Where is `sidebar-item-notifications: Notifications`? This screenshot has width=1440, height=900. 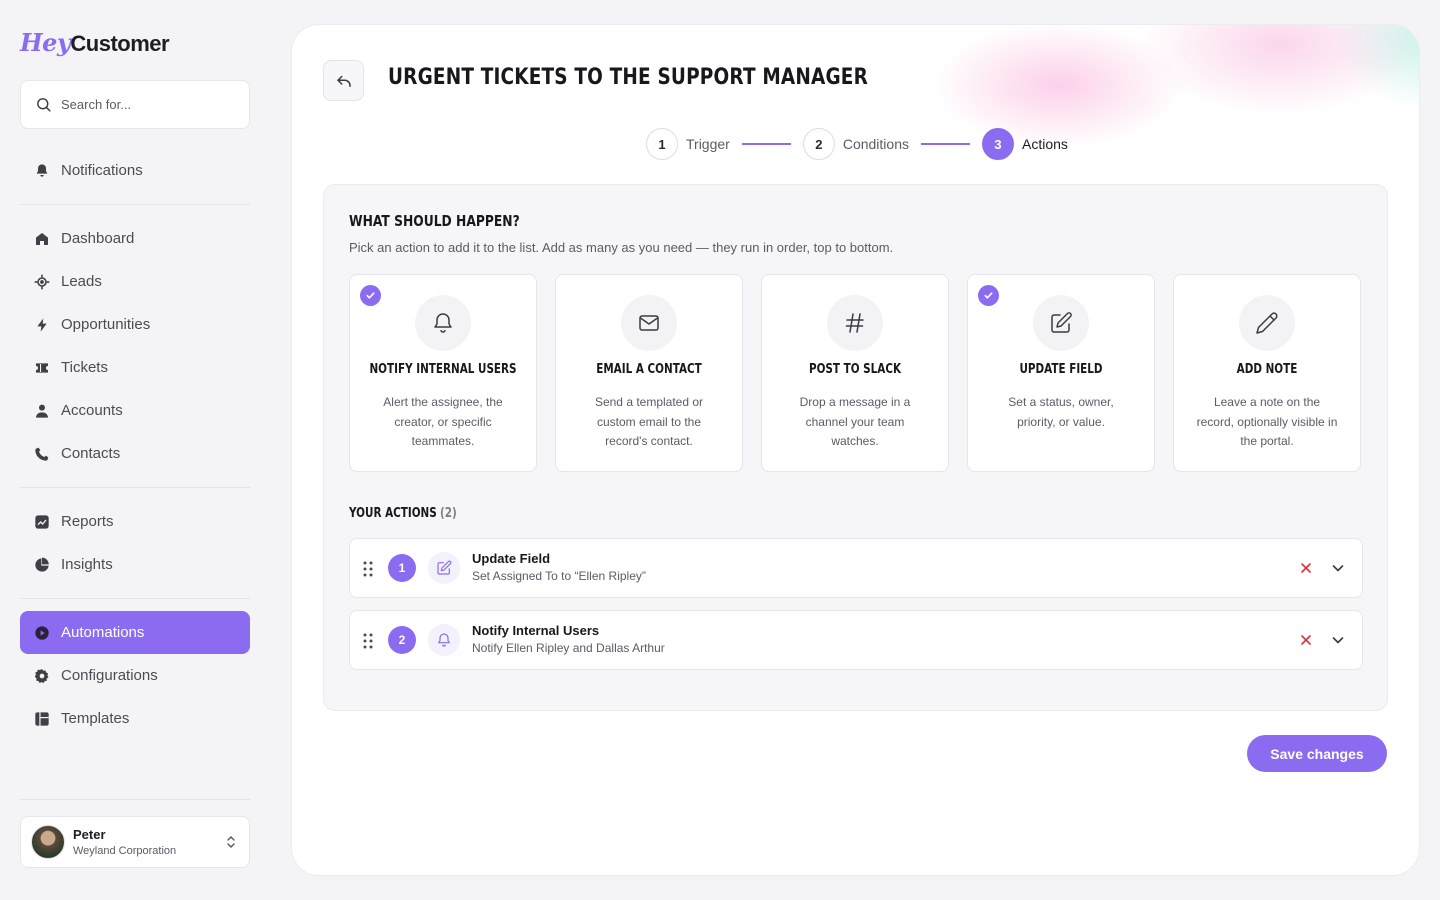
sidebar-item-notifications: Notifications is located at coordinates (135, 170).